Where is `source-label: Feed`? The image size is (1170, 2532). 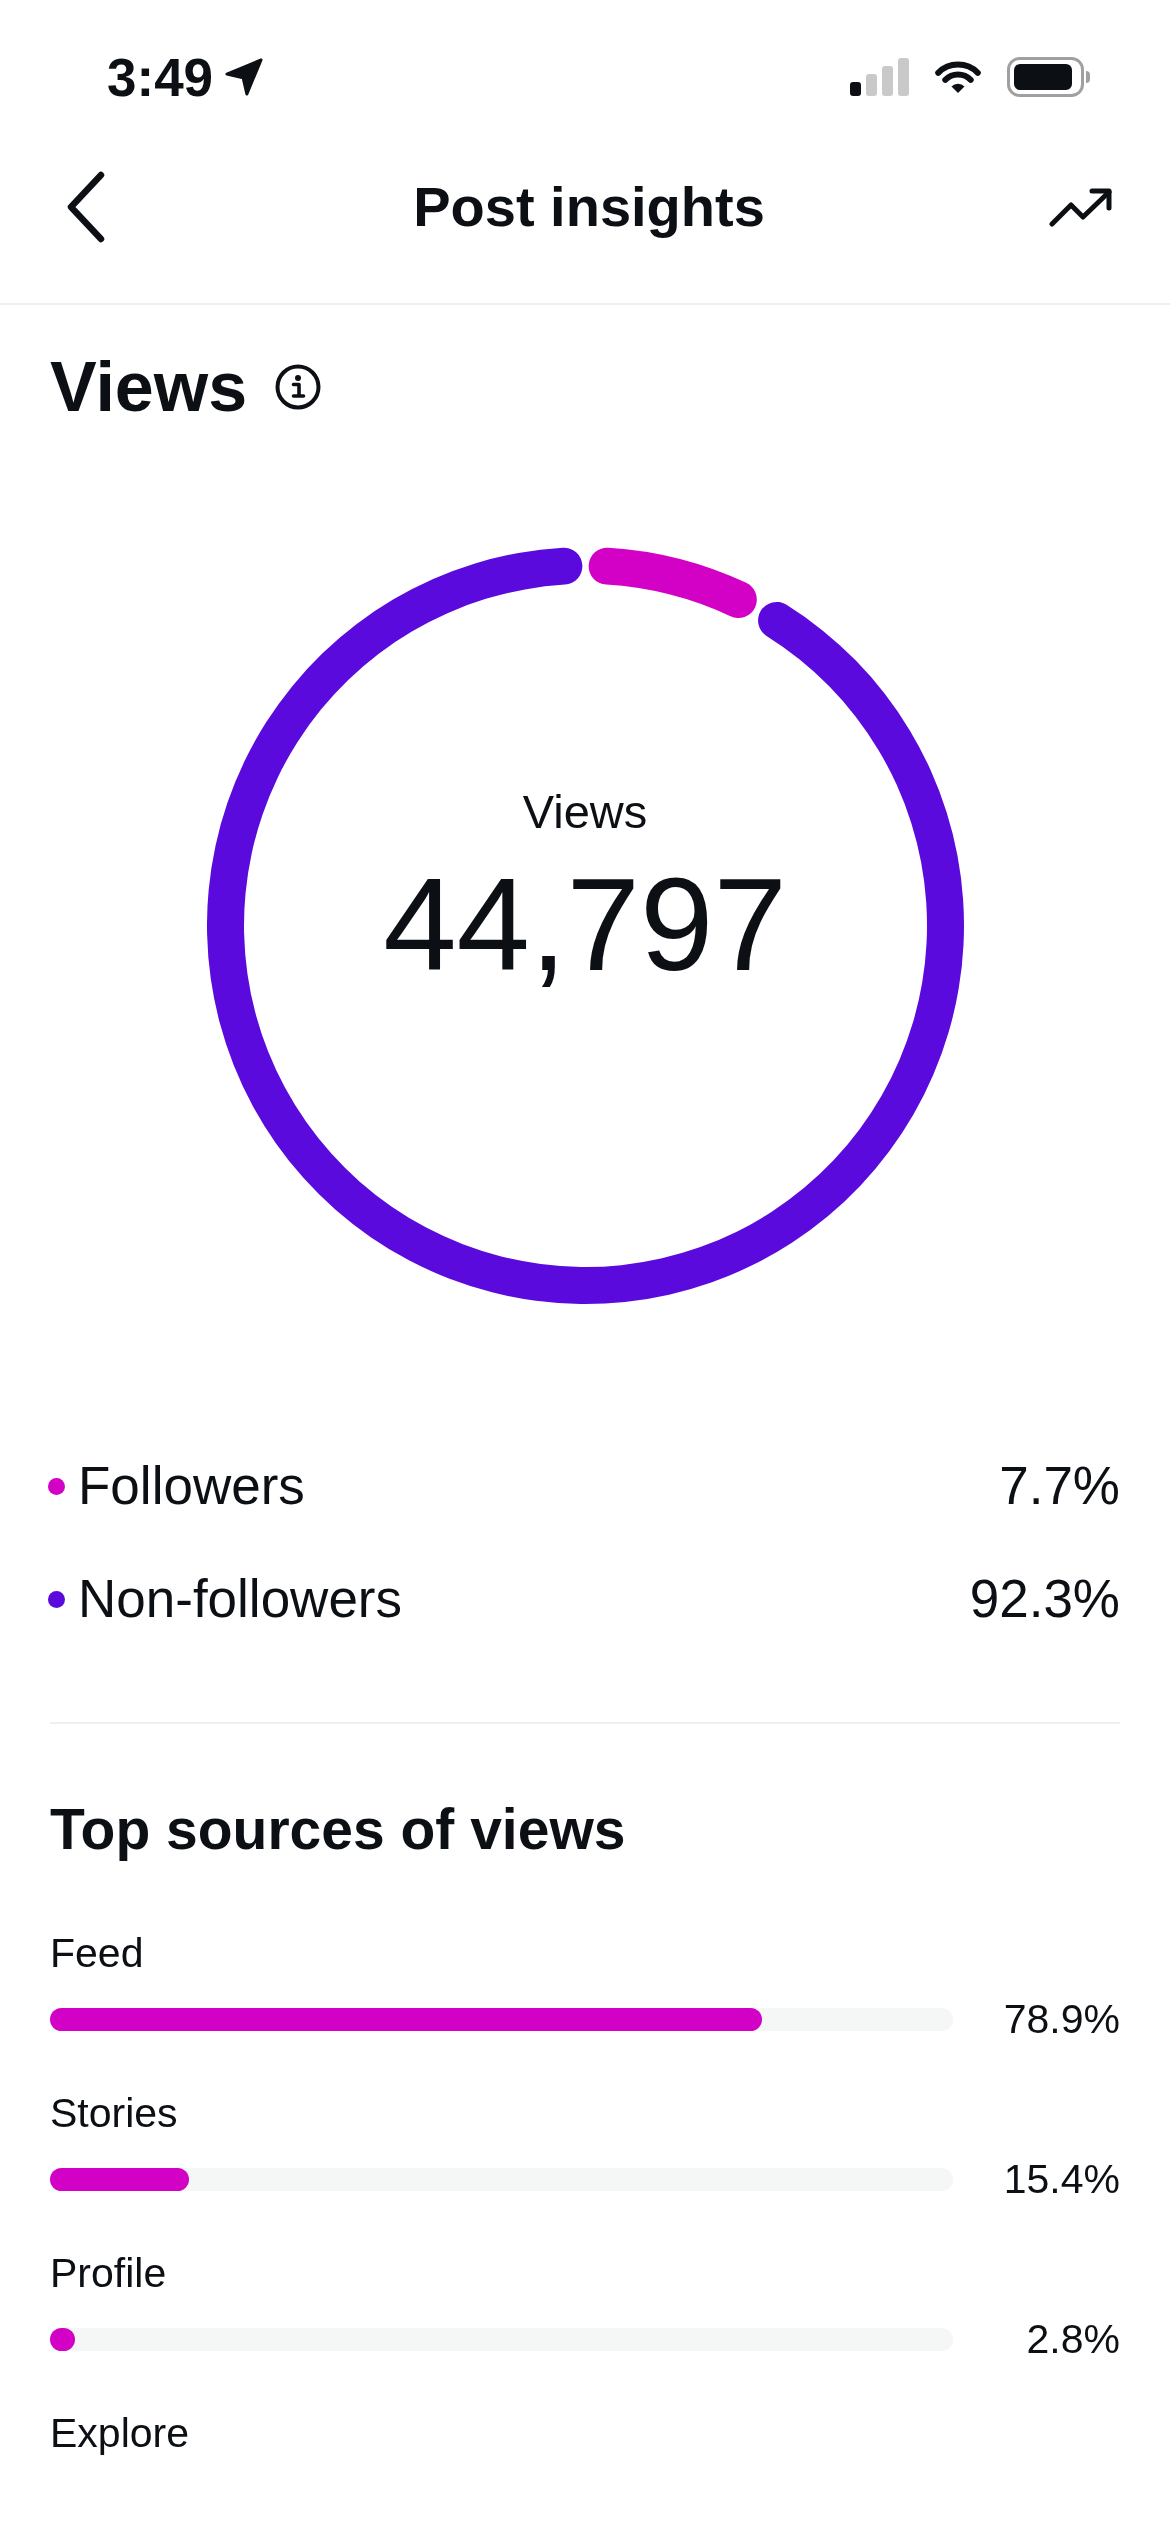
source-label: Feed is located at coordinates (97, 1953).